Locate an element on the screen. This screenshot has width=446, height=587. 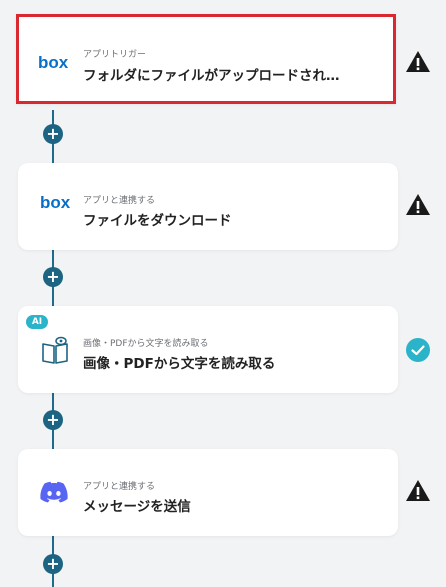
ai-badge: AI is located at coordinates (37, 322).